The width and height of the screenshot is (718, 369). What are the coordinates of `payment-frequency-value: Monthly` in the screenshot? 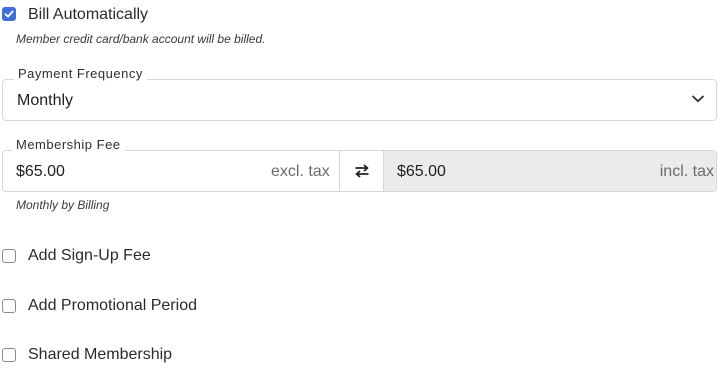 It's located at (45, 100).